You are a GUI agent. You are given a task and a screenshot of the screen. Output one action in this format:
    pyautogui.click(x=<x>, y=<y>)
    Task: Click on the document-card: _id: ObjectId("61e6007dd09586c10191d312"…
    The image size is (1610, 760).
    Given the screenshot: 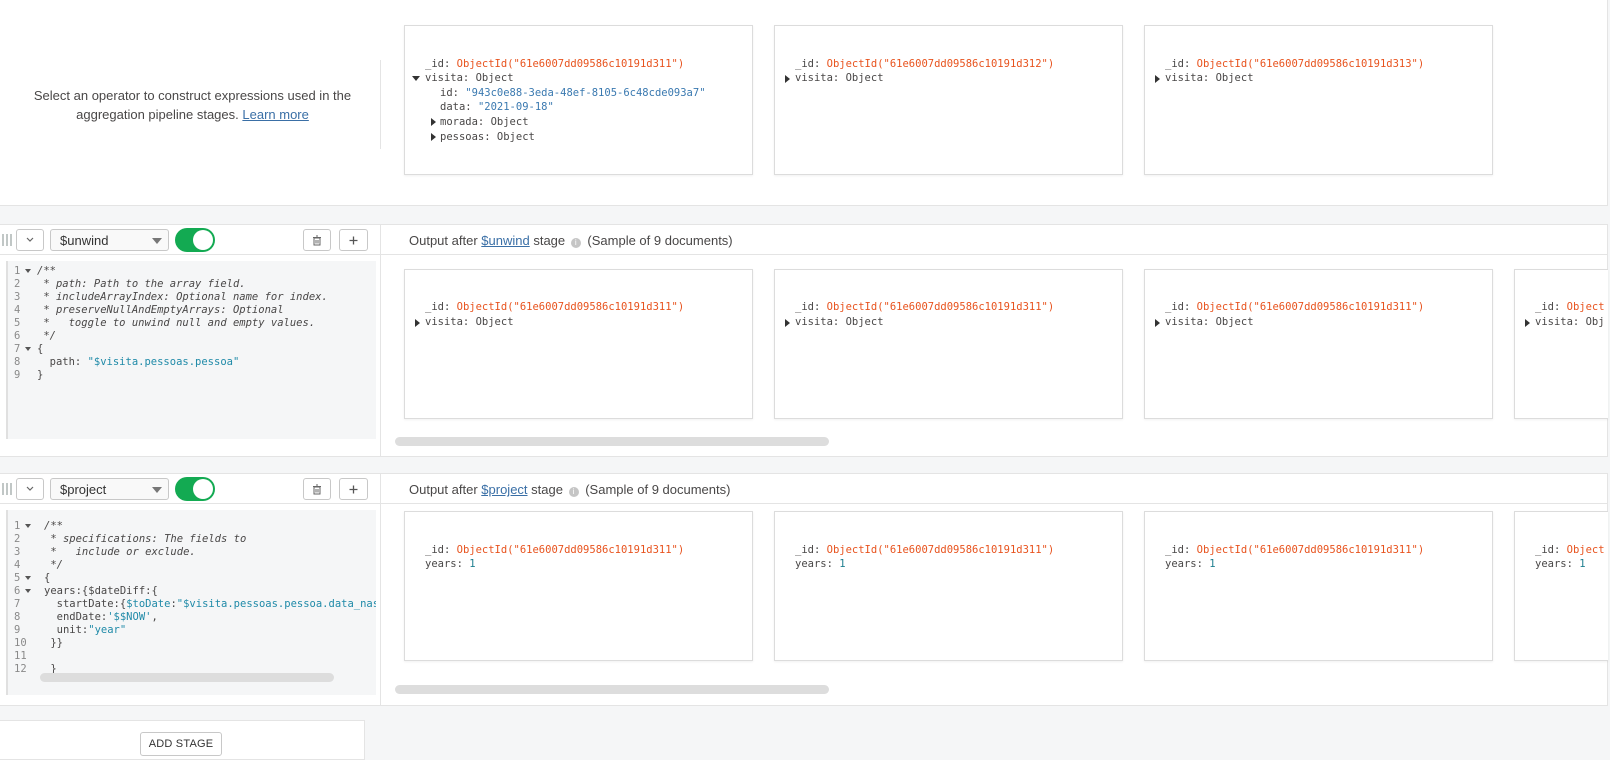 What is the action you would take?
    pyautogui.click(x=948, y=100)
    